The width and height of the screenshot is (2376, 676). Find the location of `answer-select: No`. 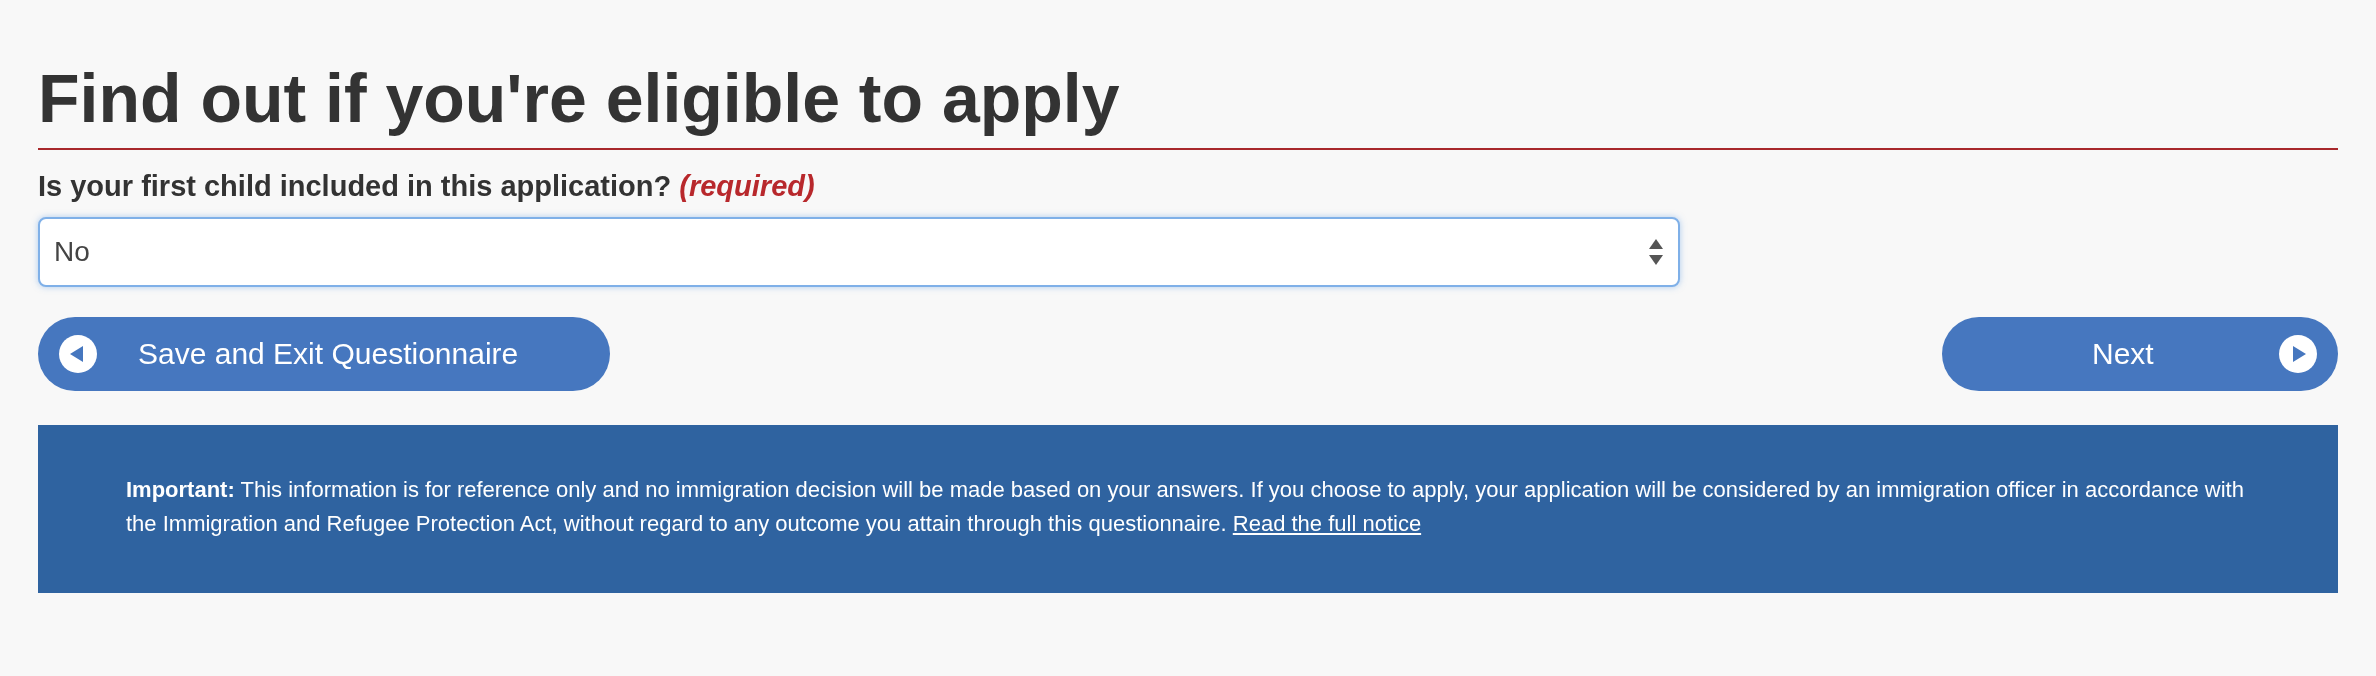

answer-select: No is located at coordinates (859, 251).